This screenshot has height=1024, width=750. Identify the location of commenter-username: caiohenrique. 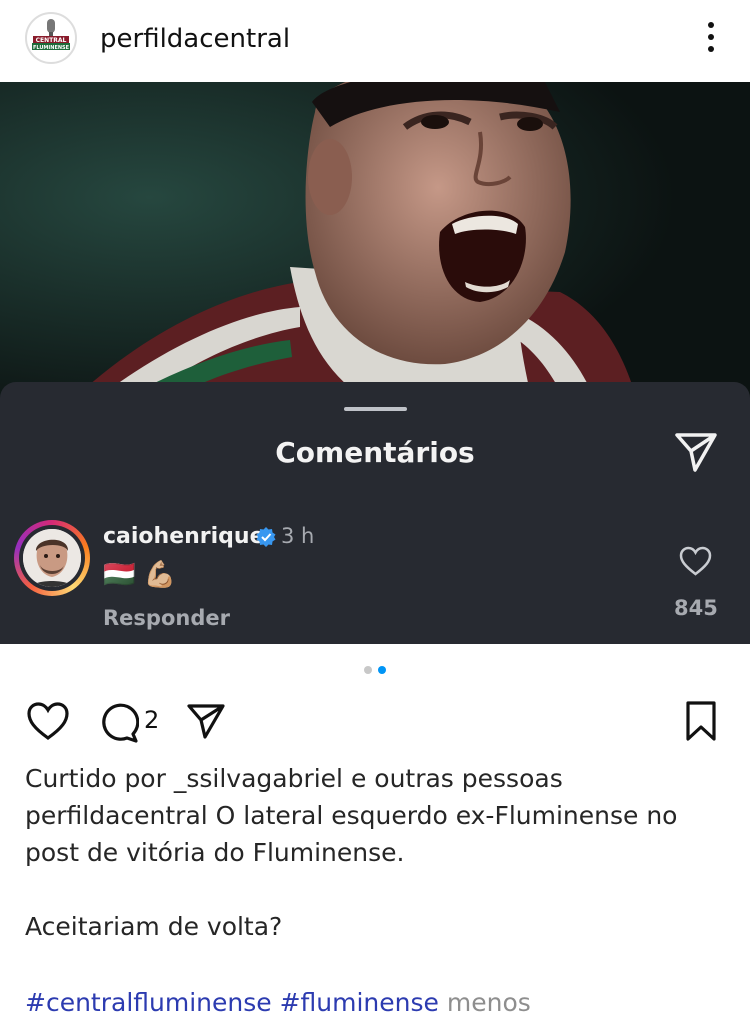
(184, 536).